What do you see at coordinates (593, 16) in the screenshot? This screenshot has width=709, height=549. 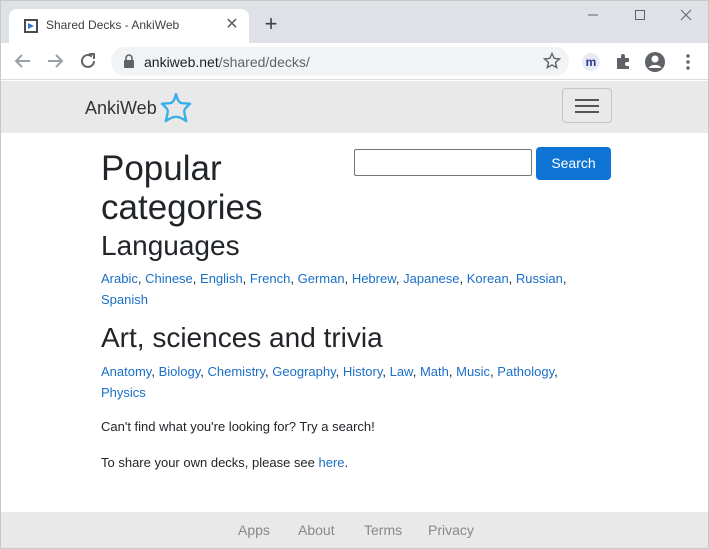 I see `minimize-icon` at bounding box center [593, 16].